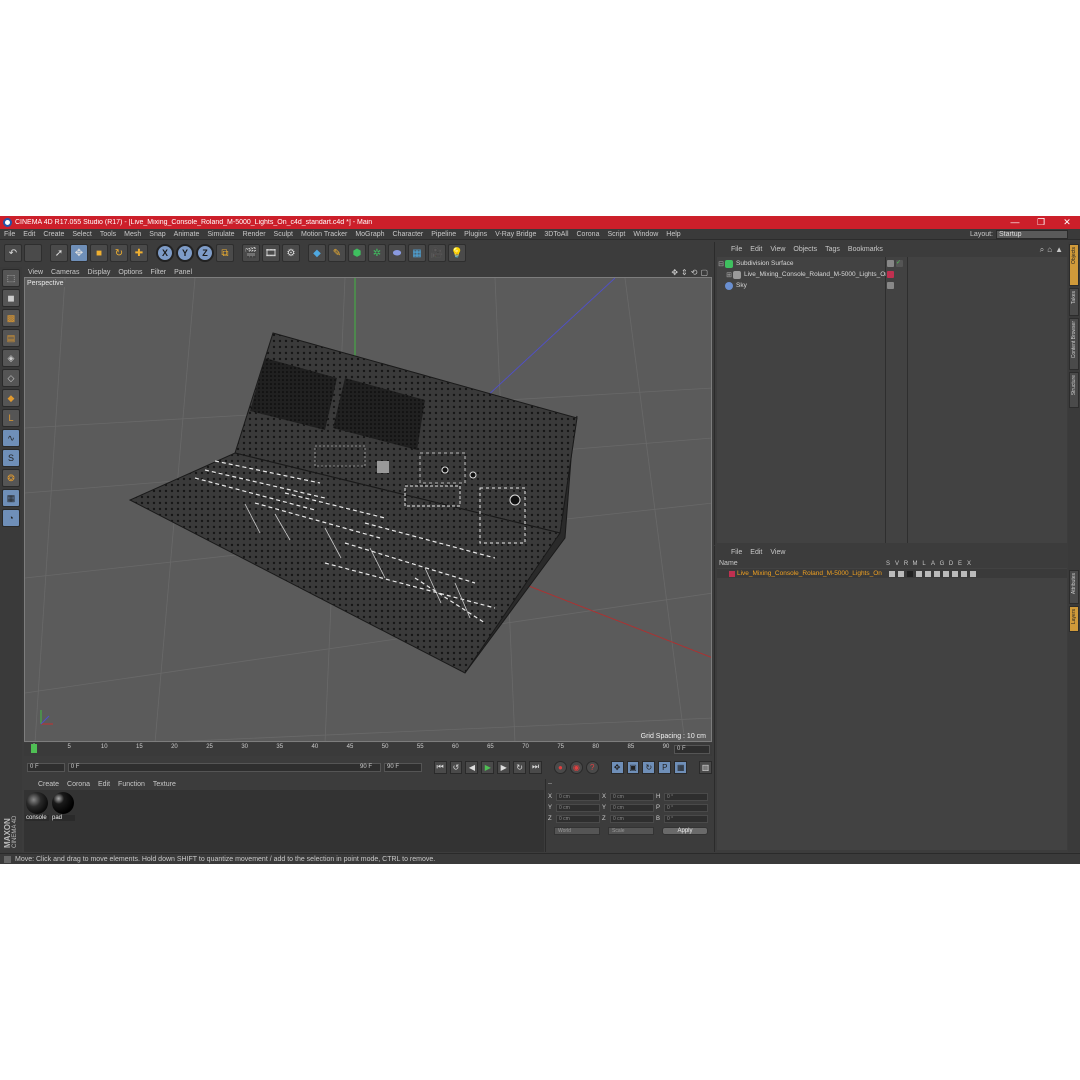  Describe the element at coordinates (578, 797) in the screenshot. I see `position-x-field: 0 cm` at that location.